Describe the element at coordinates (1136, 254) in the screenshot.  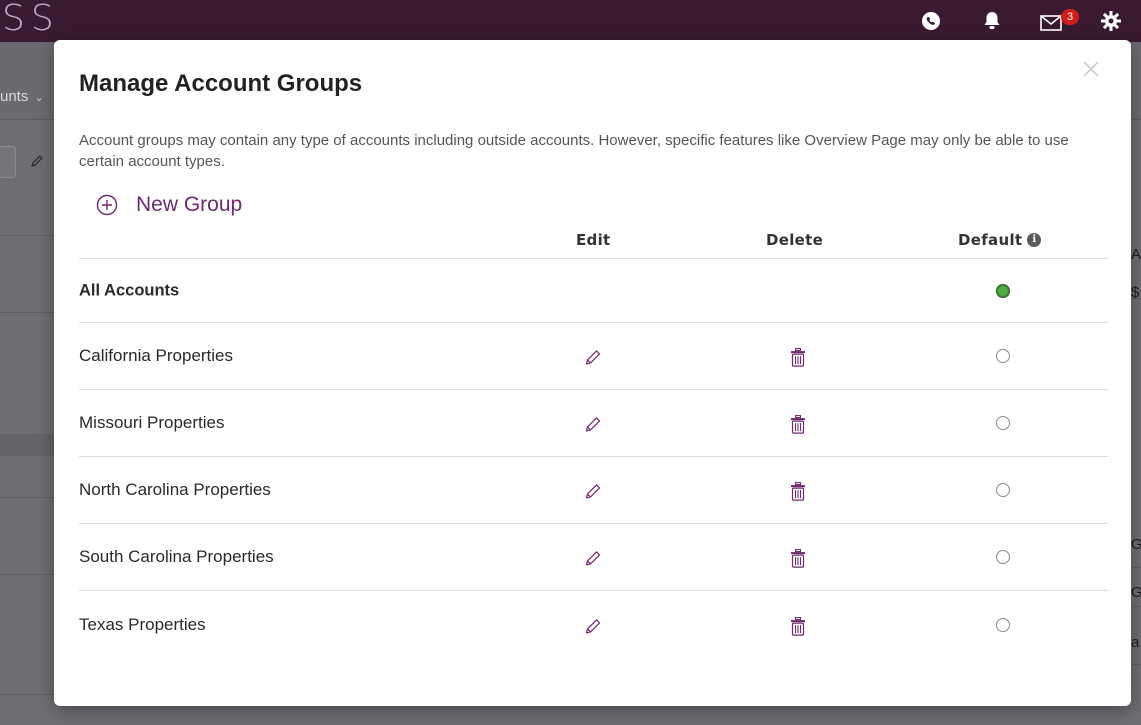
I see `background-column-header: Ar` at that location.